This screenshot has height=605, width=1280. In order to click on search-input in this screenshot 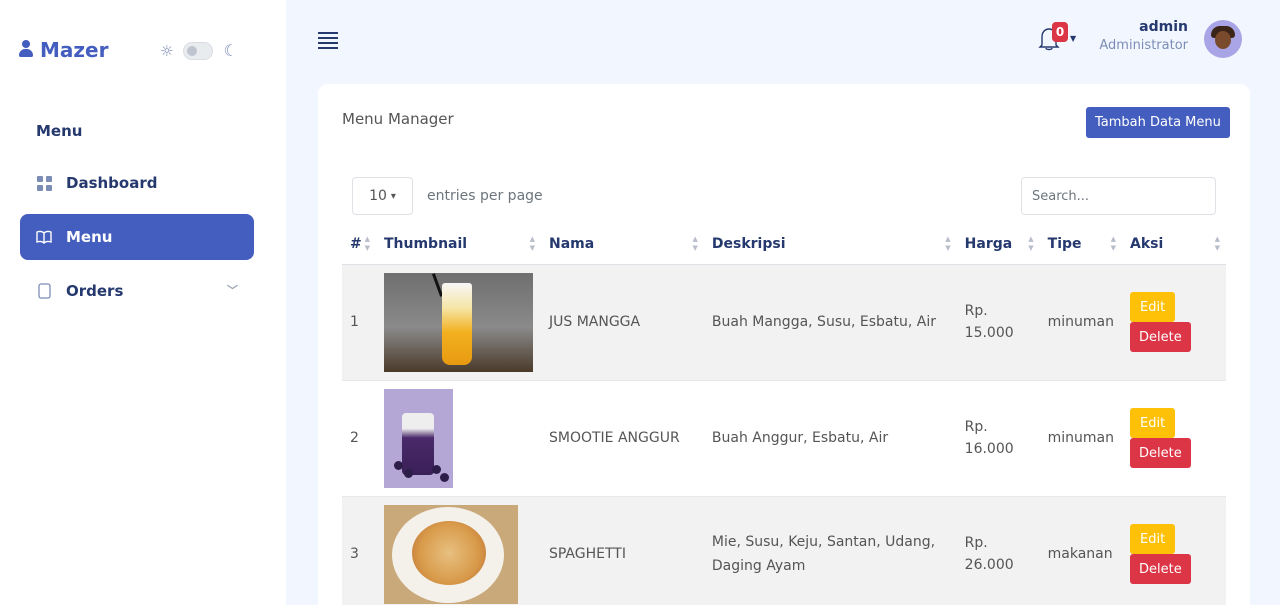, I will do `click(1118, 196)`.